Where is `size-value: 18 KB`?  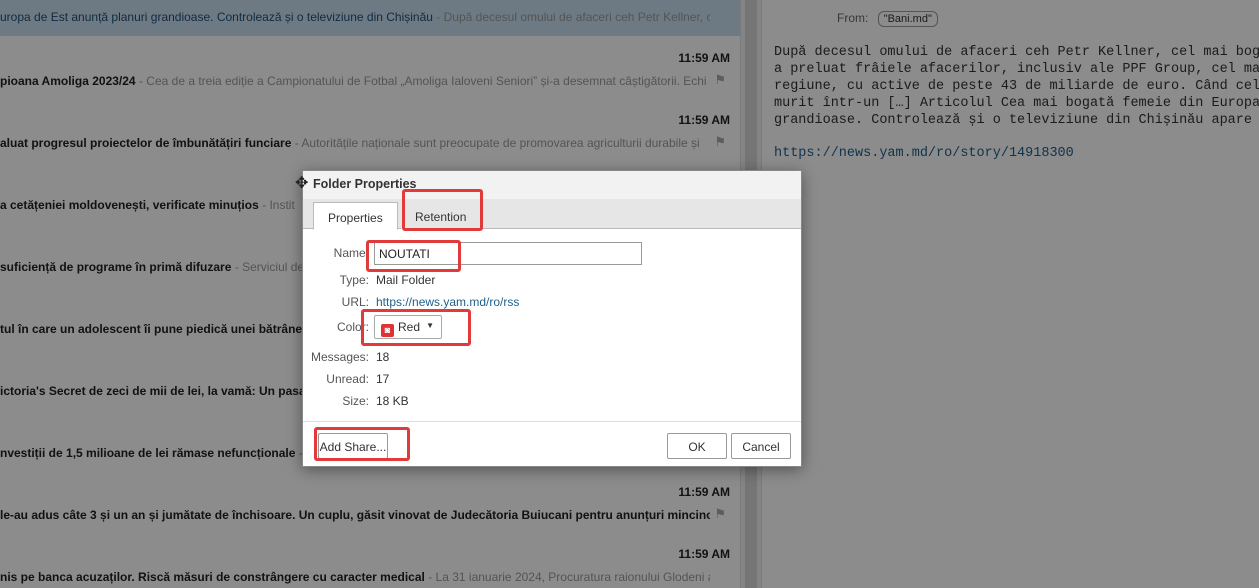 size-value: 18 KB is located at coordinates (392, 401).